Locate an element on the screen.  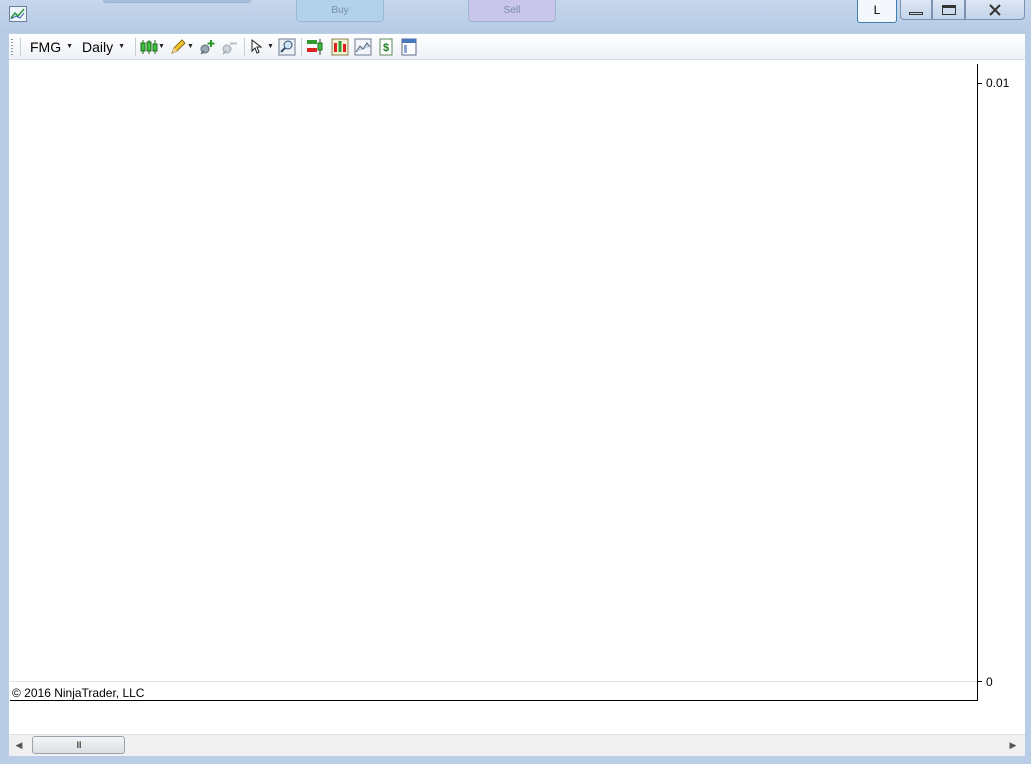
zero-price-line is located at coordinates (494, 681).